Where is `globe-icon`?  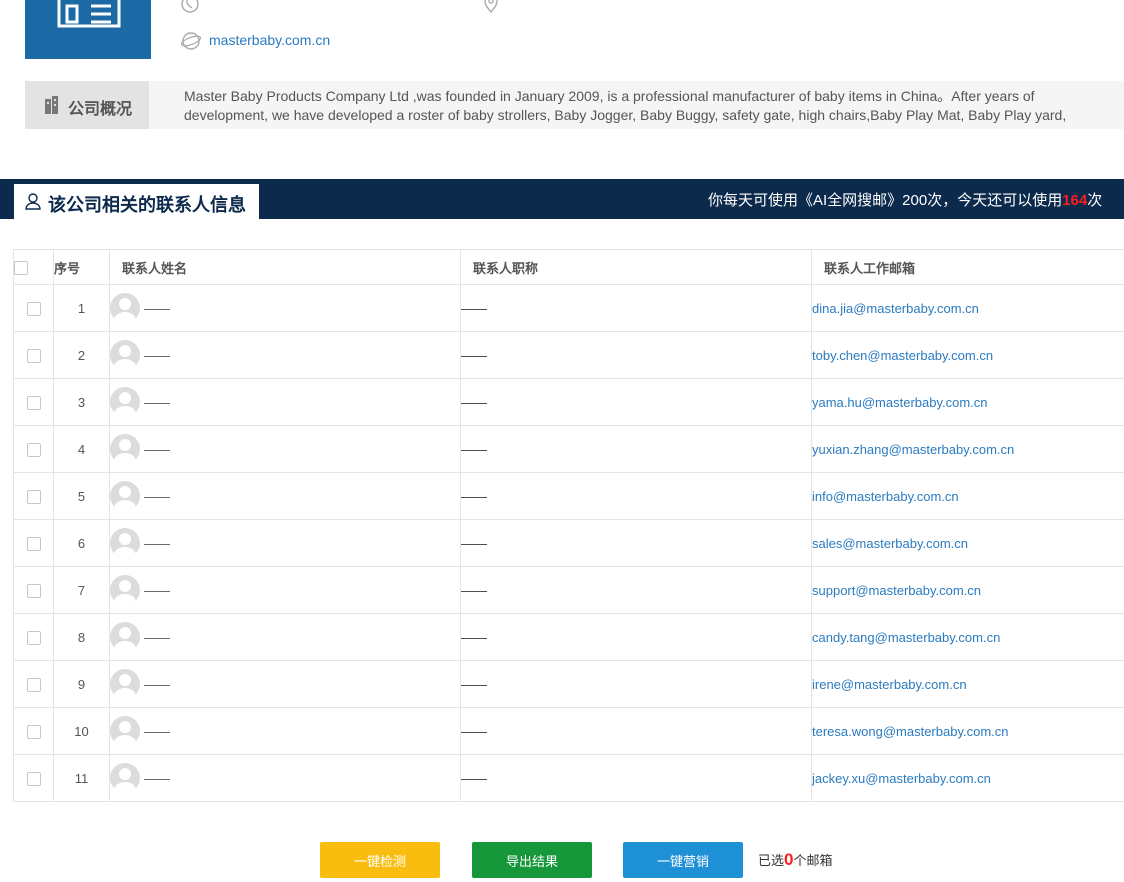 globe-icon is located at coordinates (191, 41).